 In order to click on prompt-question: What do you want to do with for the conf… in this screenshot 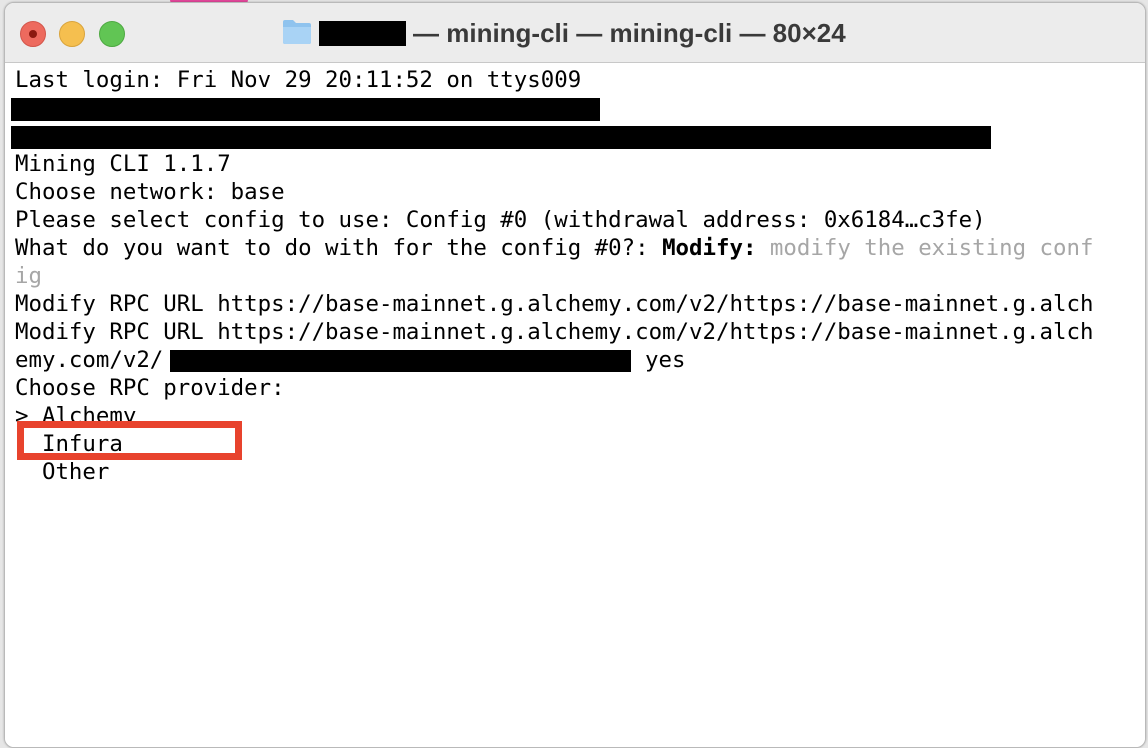, I will do `click(339, 248)`.